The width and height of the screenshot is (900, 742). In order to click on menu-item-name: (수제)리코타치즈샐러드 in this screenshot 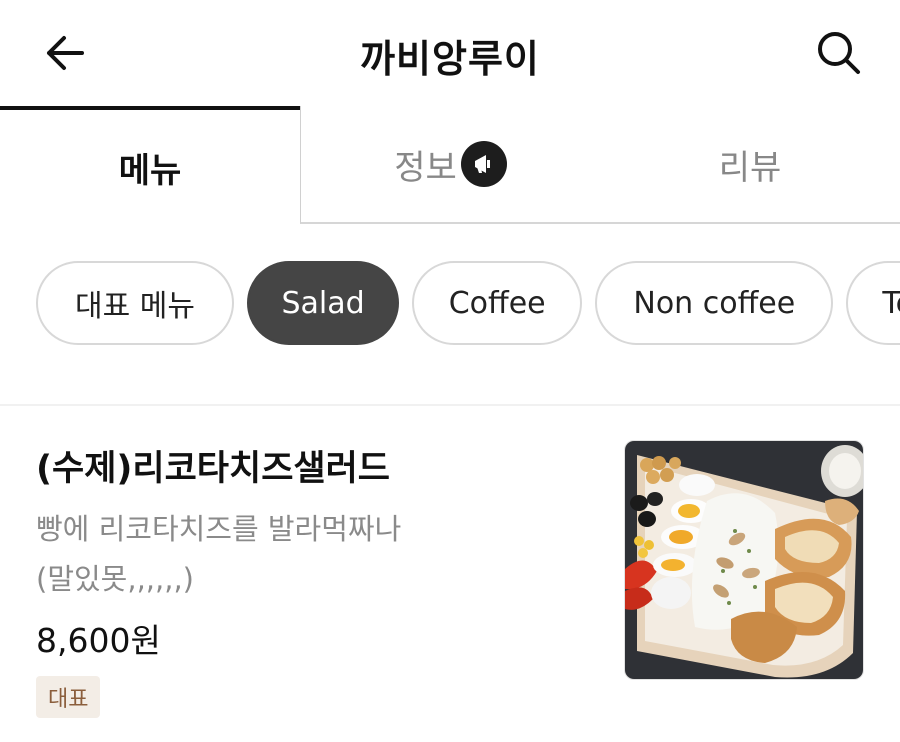, I will do `click(213, 469)`.